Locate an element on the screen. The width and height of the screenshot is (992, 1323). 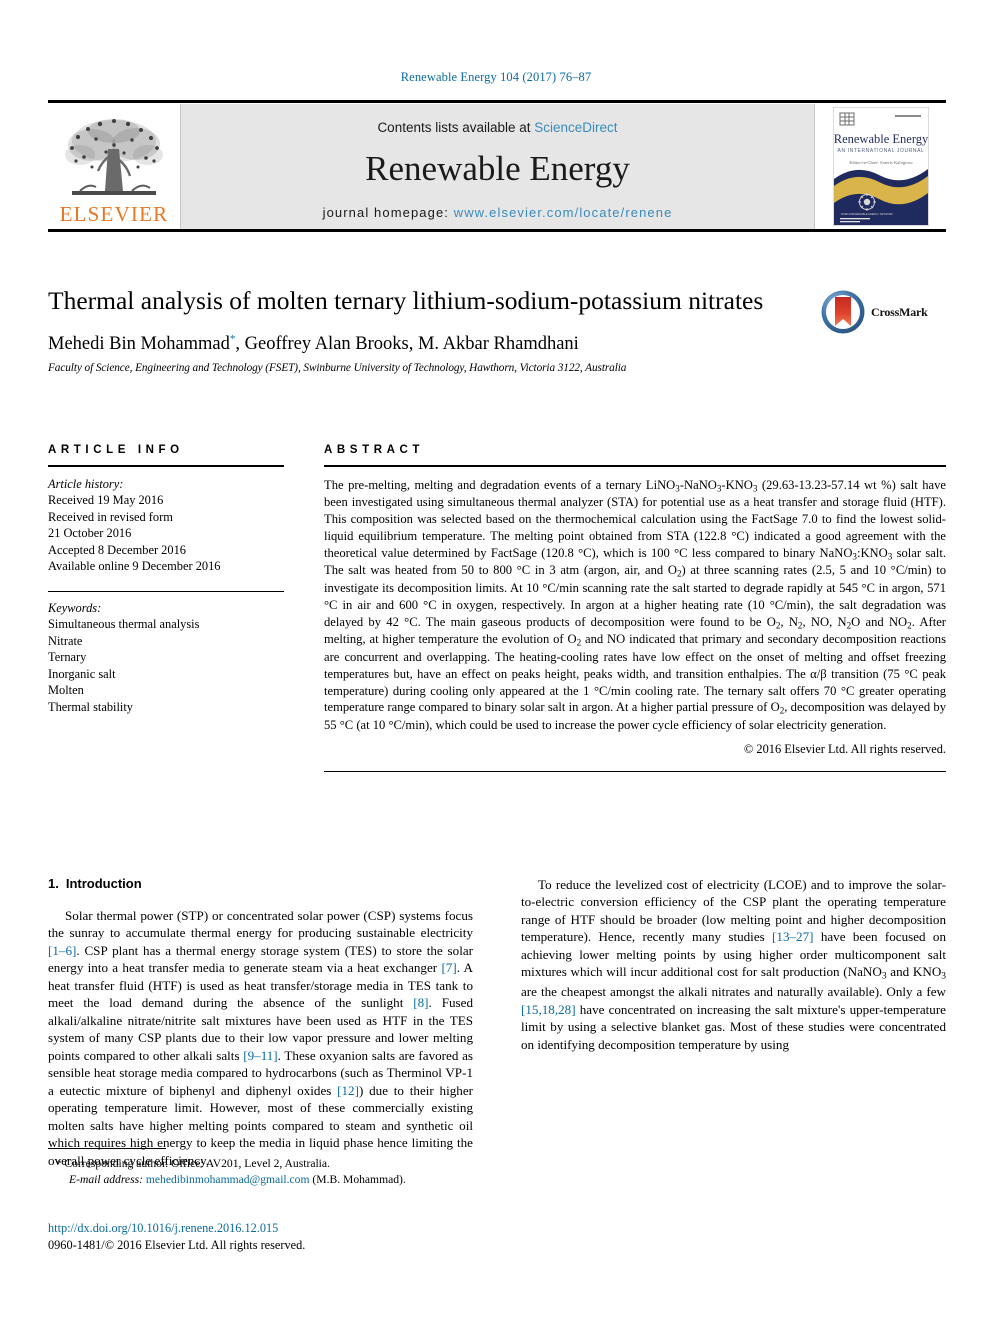
elsevier-wordmark: ELSEVIER is located at coordinates (114, 214).